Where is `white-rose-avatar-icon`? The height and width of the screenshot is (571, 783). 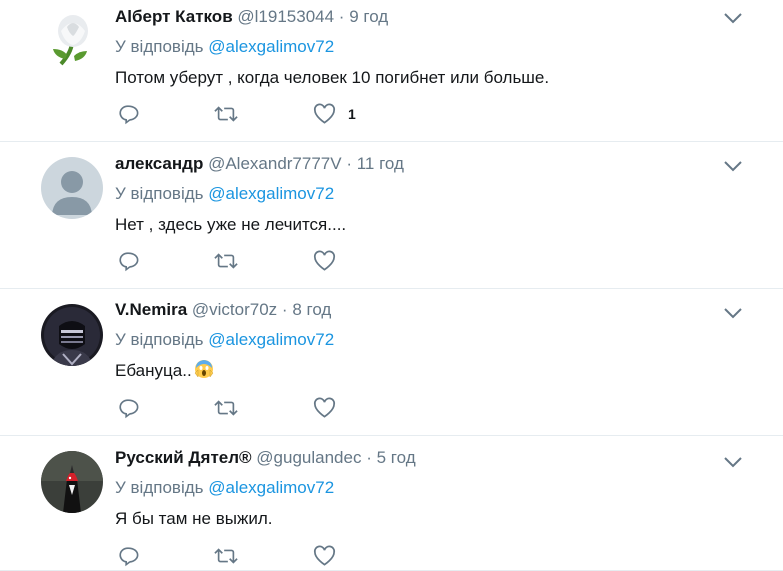 white-rose-avatar-icon is located at coordinates (72, 40).